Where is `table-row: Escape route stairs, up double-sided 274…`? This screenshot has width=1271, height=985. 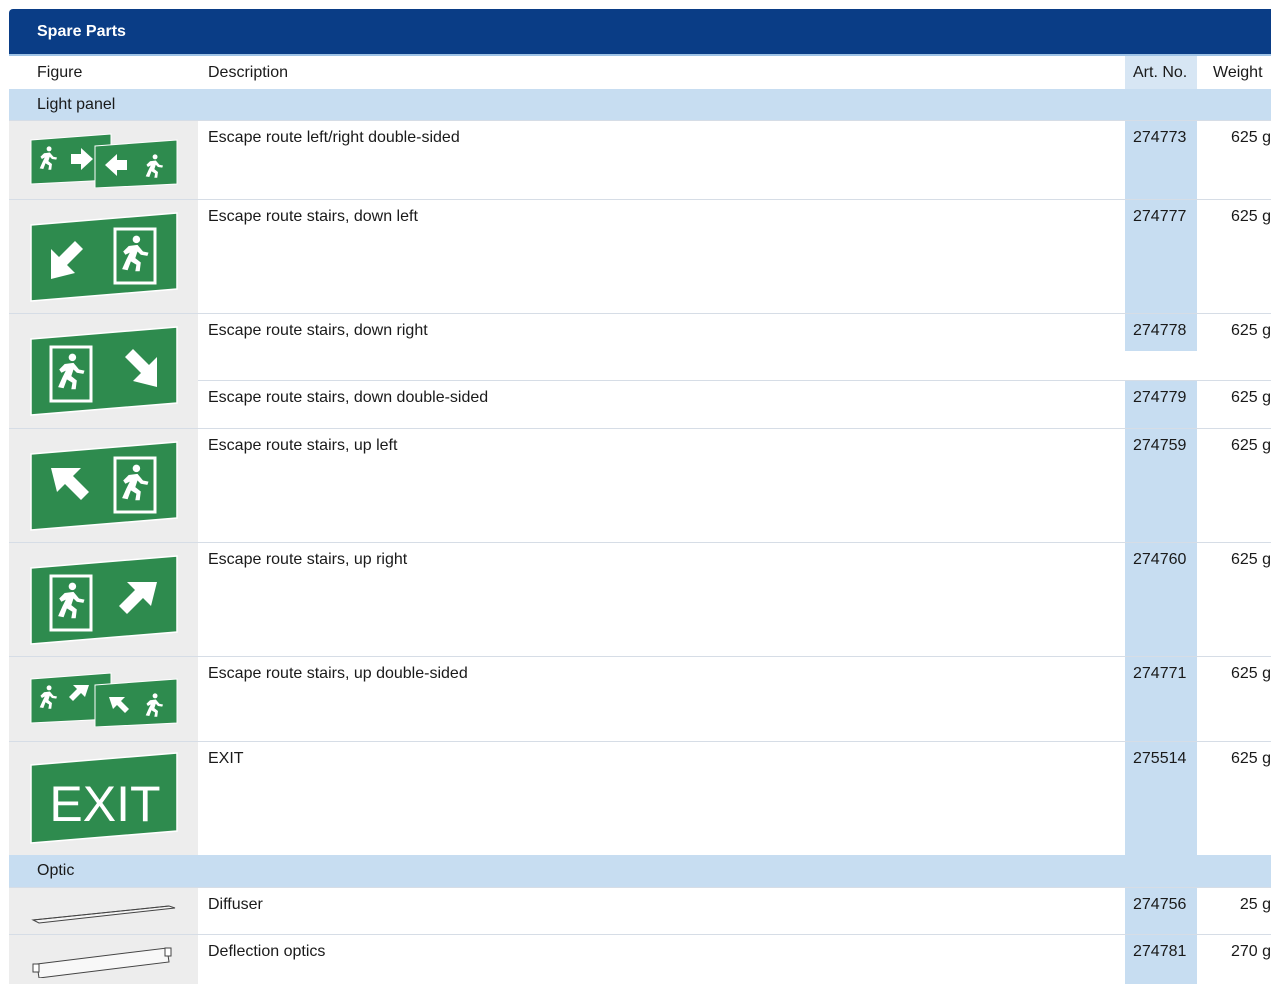 table-row: Escape route stairs, up double-sided 274… is located at coordinates (640, 698).